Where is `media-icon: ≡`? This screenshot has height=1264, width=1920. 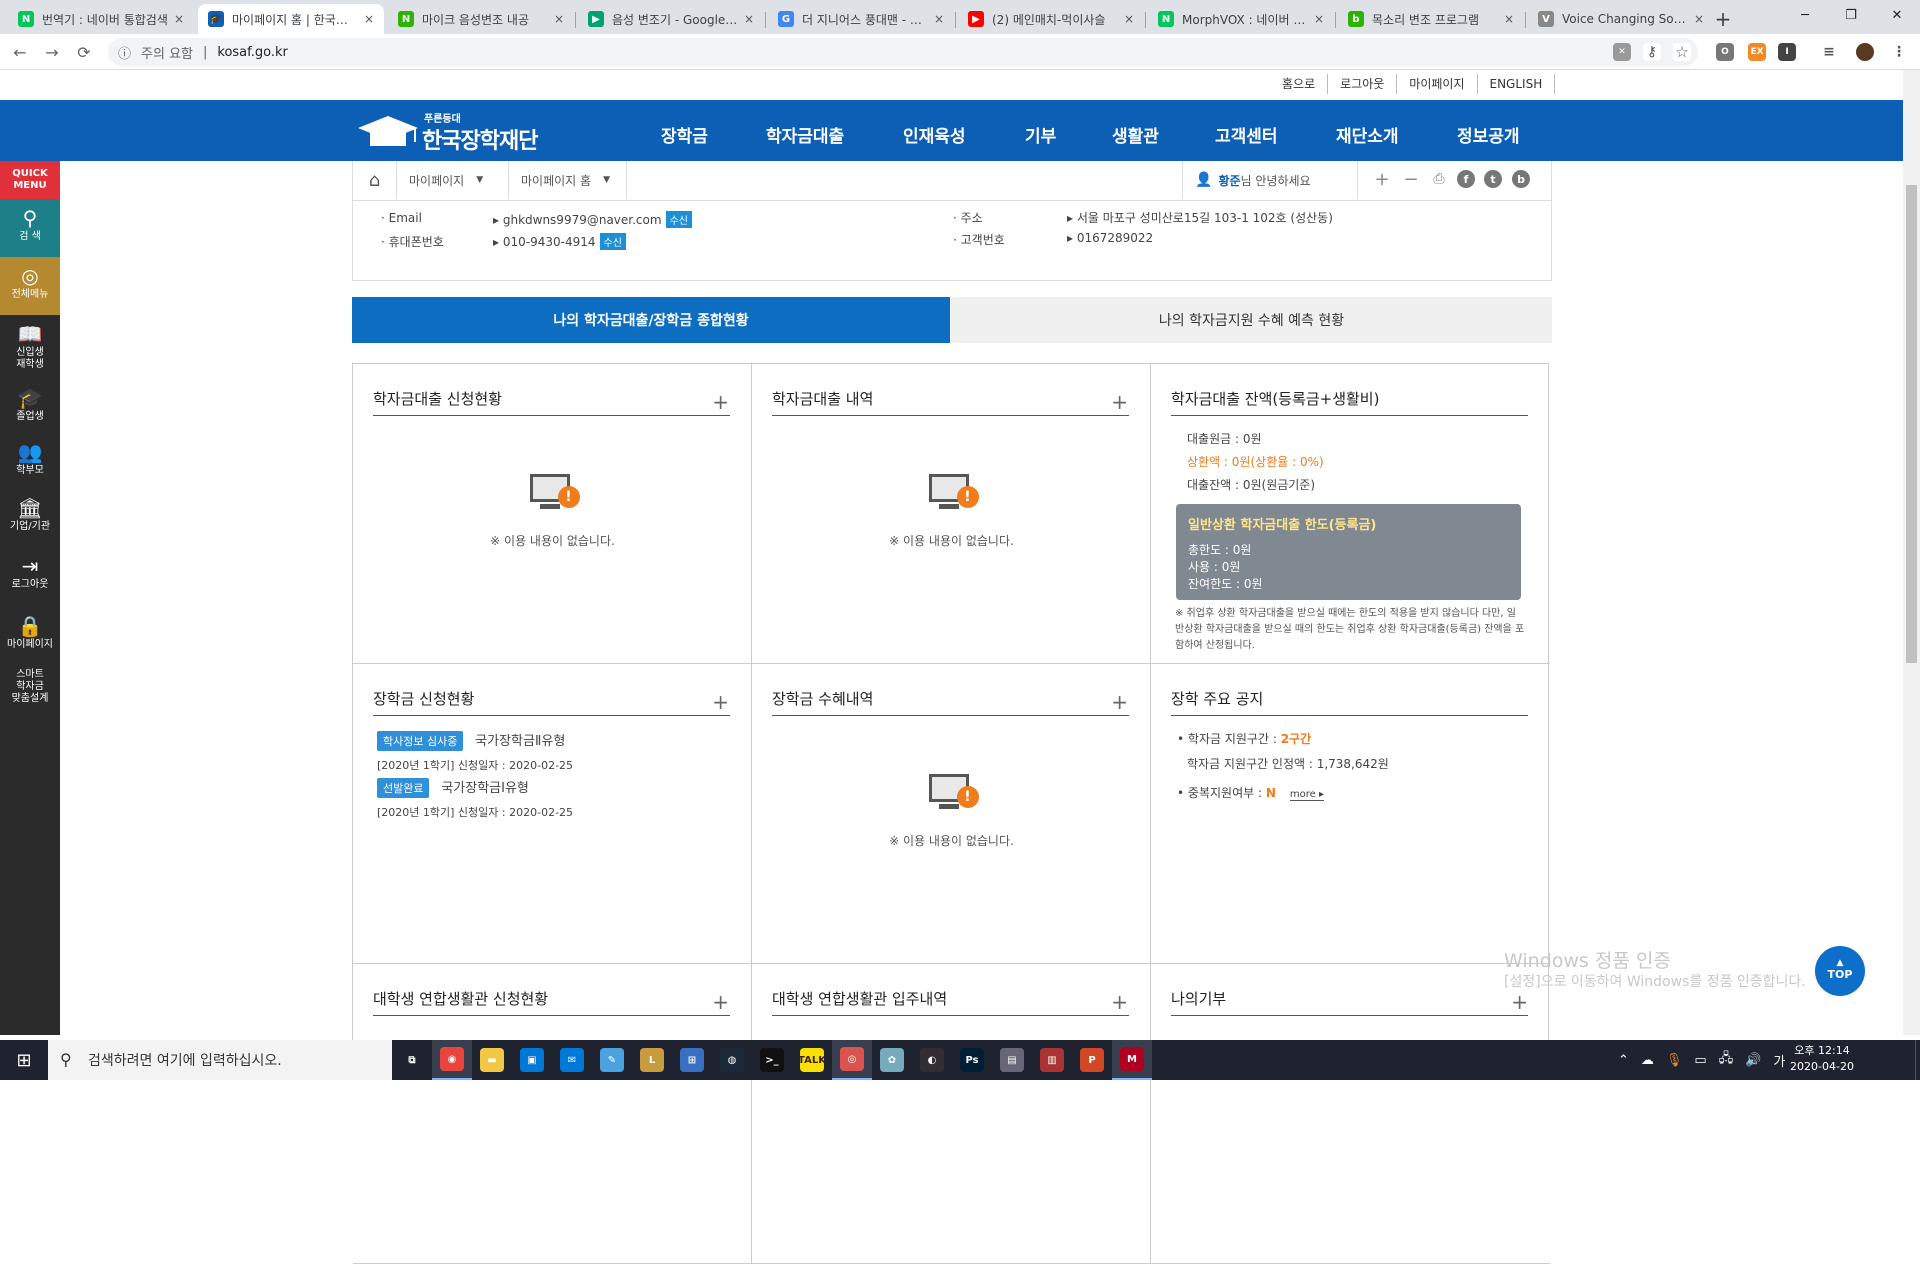 media-icon: ≡ is located at coordinates (1829, 52).